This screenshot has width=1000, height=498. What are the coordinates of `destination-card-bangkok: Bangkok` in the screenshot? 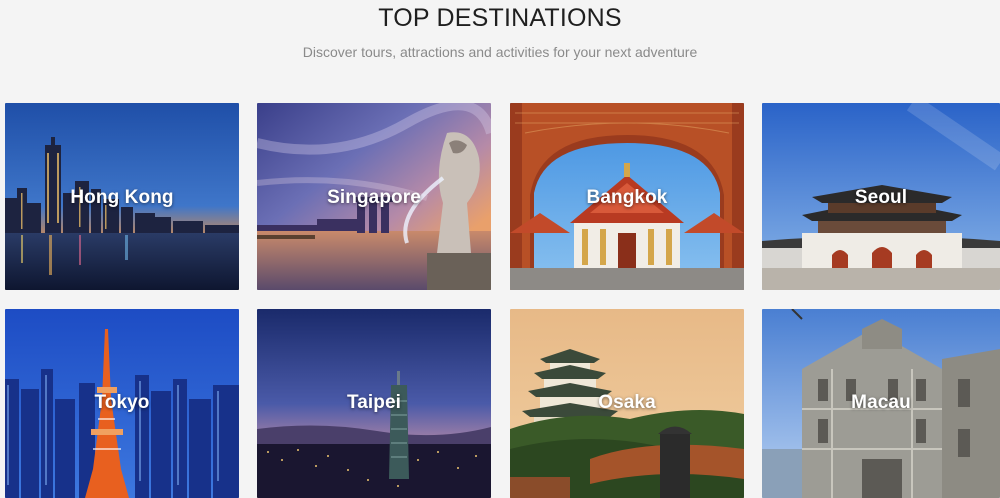 It's located at (627, 196).